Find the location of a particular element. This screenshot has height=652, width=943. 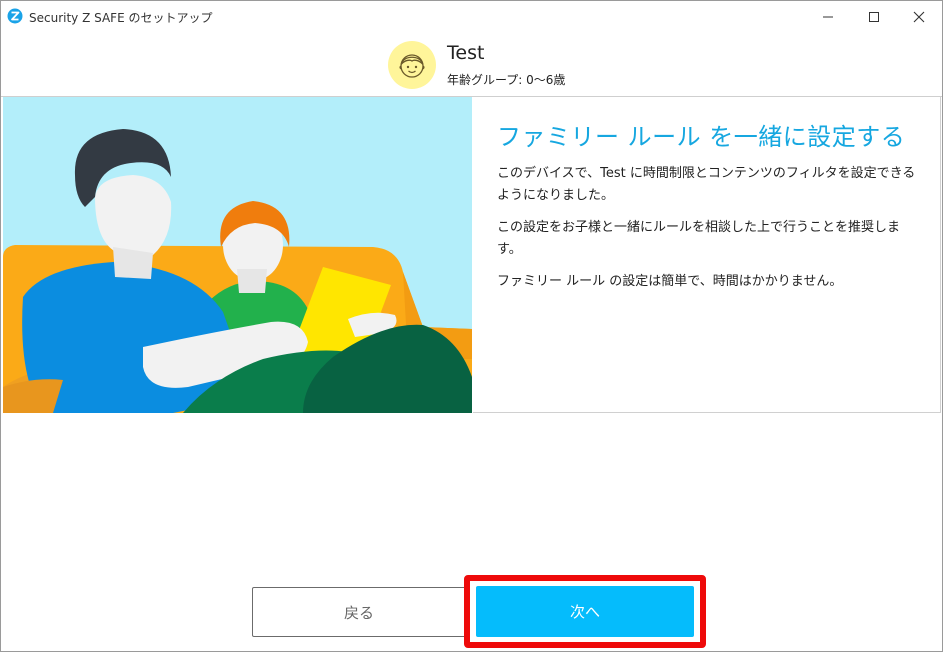

maximize-icon is located at coordinates (874, 17).